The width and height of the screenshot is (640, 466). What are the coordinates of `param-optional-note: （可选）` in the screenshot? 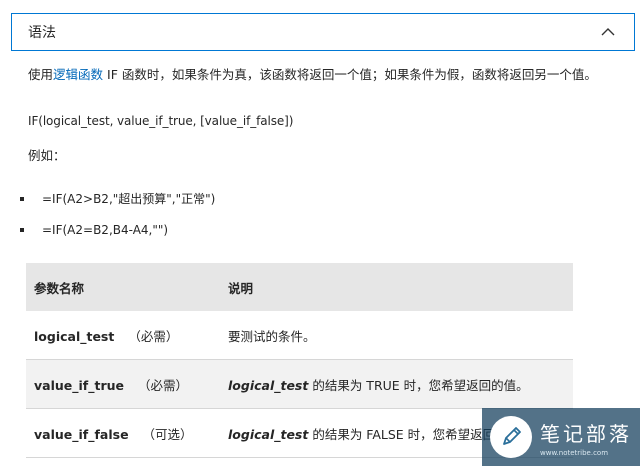 It's located at (167, 434).